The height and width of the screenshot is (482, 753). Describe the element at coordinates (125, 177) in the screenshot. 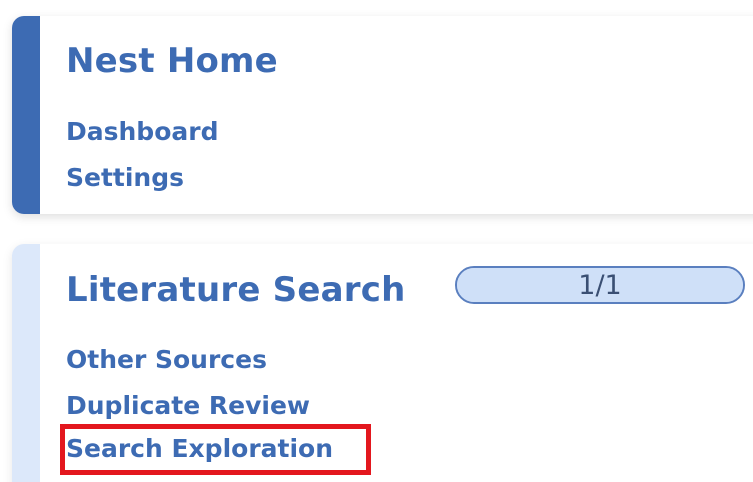

I see `settings-link: Settings` at that location.